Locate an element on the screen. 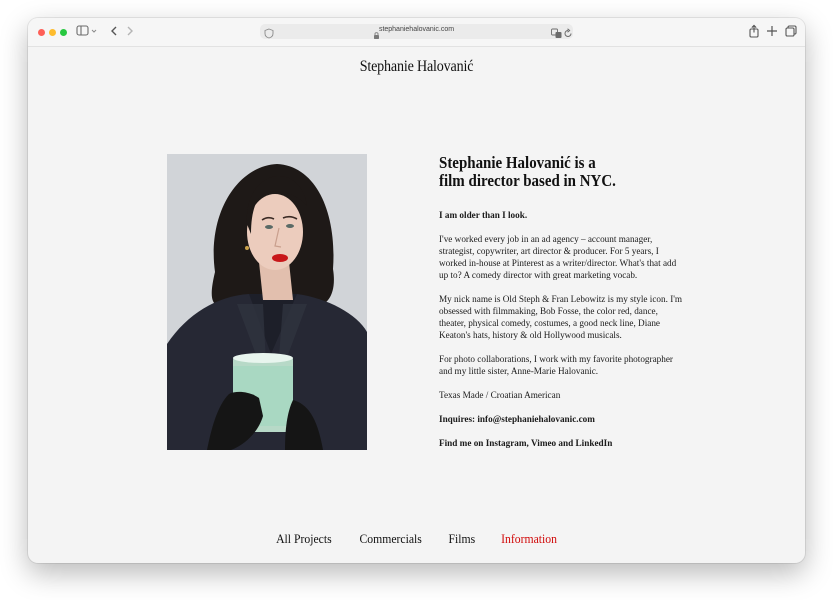 Image resolution: width=833 pixels, height=600 pixels. nav-information: Information is located at coordinates (529, 539).